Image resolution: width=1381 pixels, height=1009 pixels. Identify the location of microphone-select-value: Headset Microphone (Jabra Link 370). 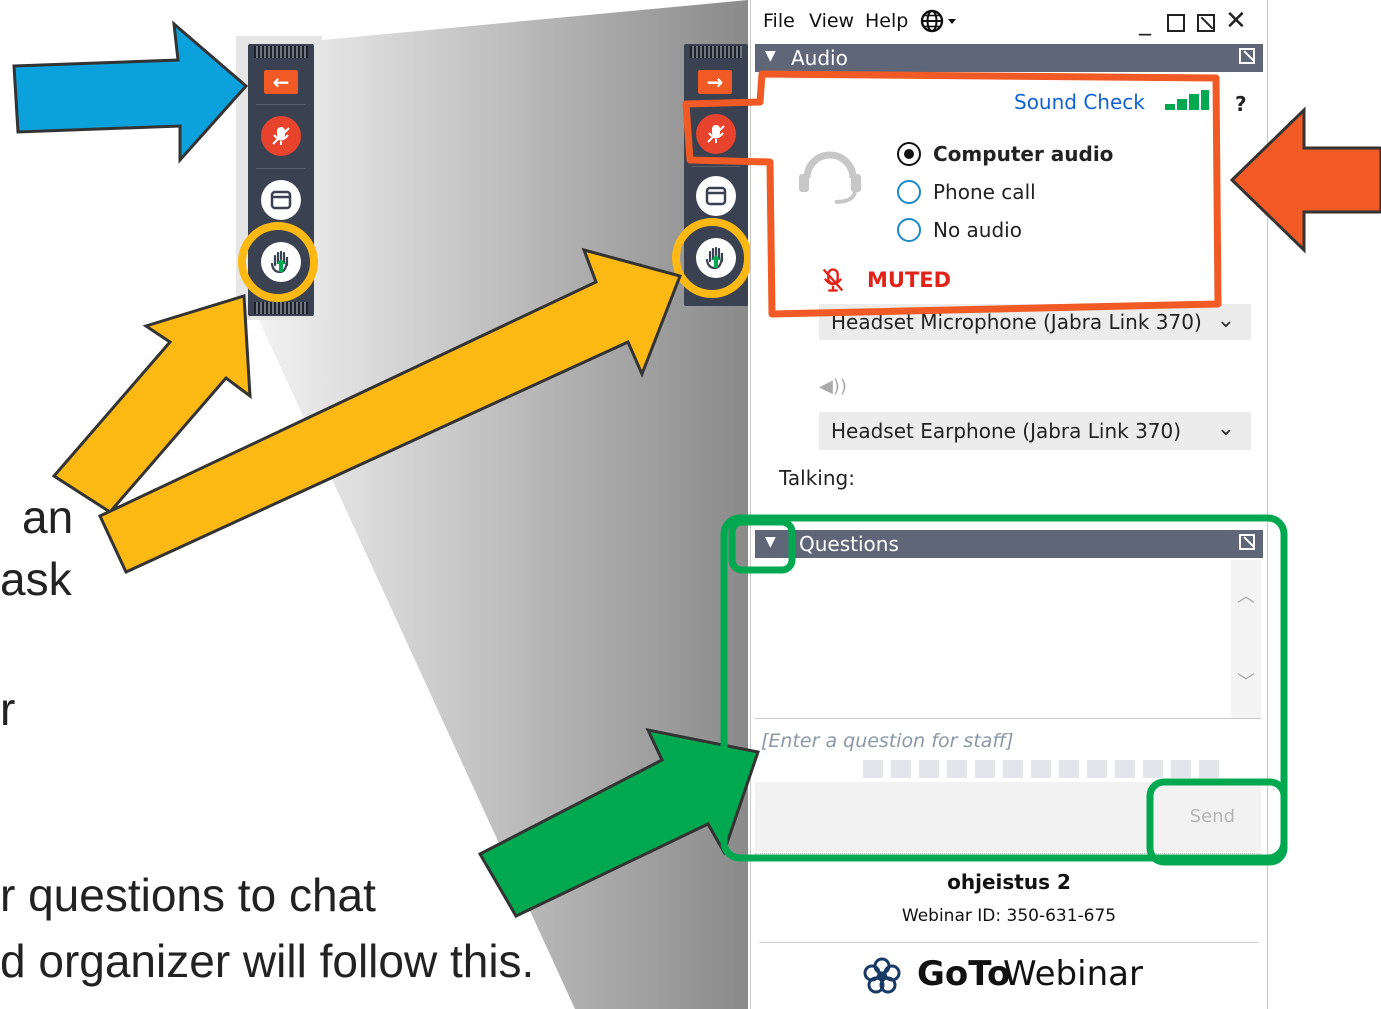
(1016, 322).